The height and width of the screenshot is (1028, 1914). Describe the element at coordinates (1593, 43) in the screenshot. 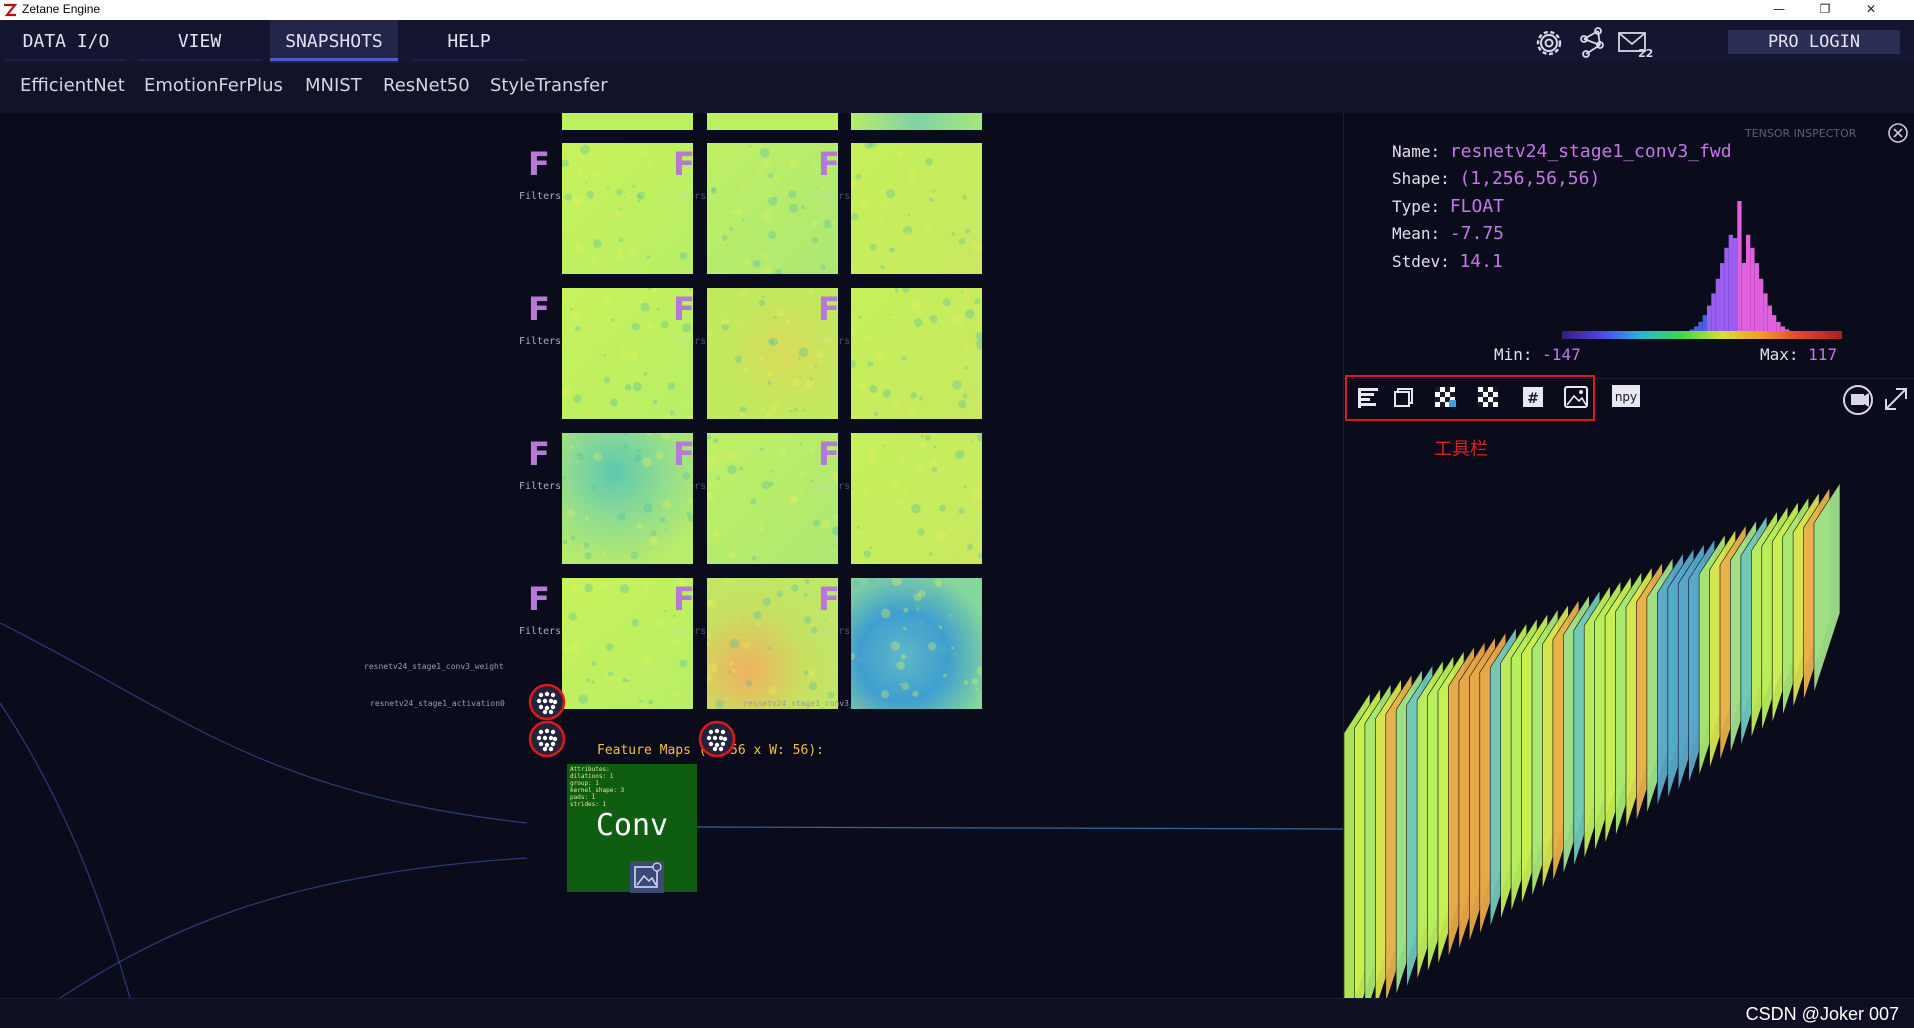

I see `network-graph-icon` at that location.